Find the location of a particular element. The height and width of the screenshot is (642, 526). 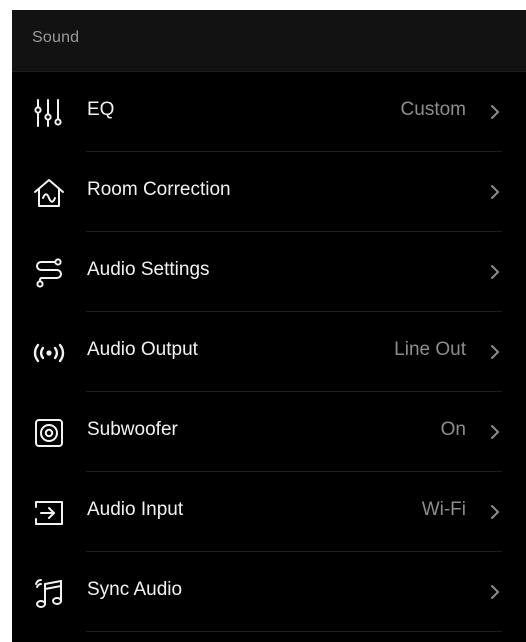

audio-settings-label: Audio Settings is located at coordinates (148, 269).